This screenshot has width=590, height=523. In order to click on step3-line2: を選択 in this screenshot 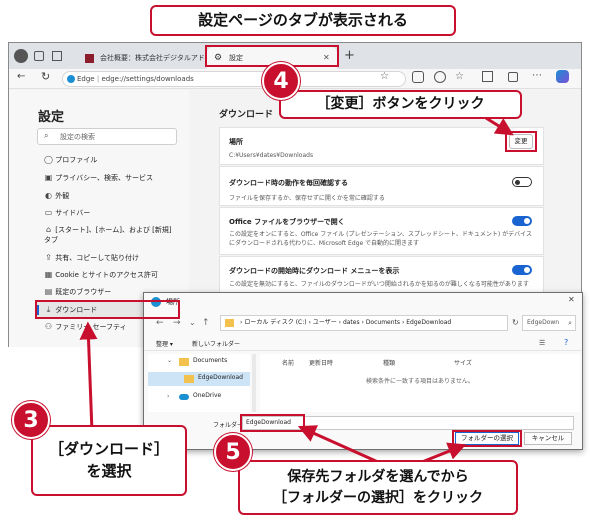, I will do `click(109, 471)`.